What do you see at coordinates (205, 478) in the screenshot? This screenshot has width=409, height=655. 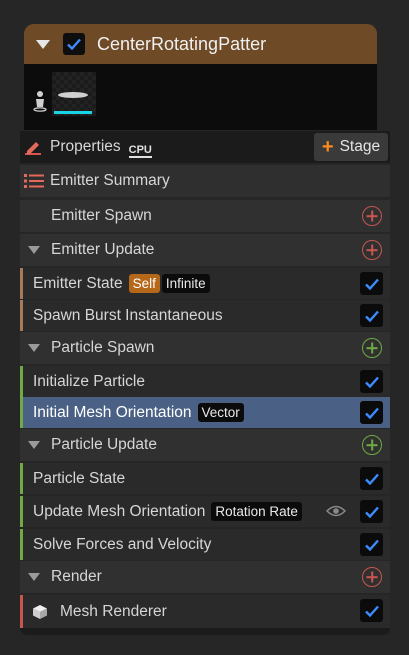 I see `module-particle-state: Particle State` at bounding box center [205, 478].